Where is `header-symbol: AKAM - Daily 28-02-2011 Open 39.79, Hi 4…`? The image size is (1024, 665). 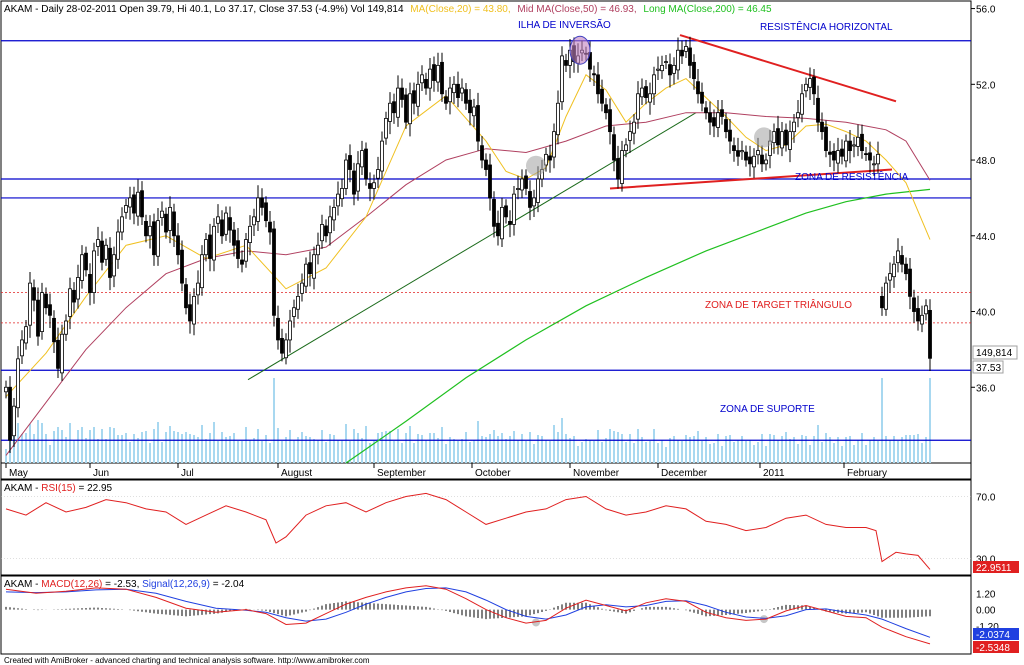 header-symbol: AKAM - Daily 28-02-2011 Open 39.79, Hi 4… is located at coordinates (204, 9).